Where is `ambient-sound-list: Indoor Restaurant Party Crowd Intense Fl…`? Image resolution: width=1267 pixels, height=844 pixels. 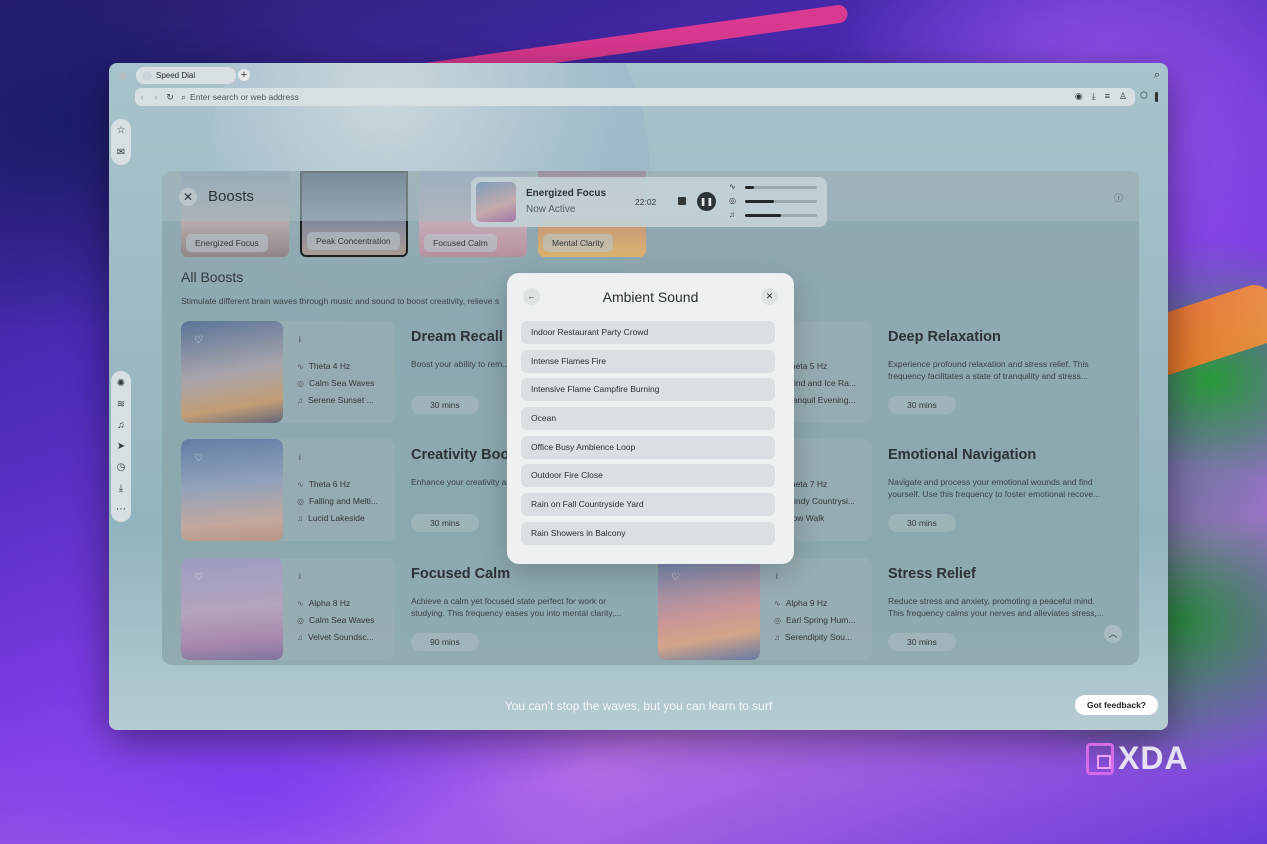
ambient-sound-list: Indoor Restaurant Party Crowd Intense Fl… is located at coordinates (648, 436).